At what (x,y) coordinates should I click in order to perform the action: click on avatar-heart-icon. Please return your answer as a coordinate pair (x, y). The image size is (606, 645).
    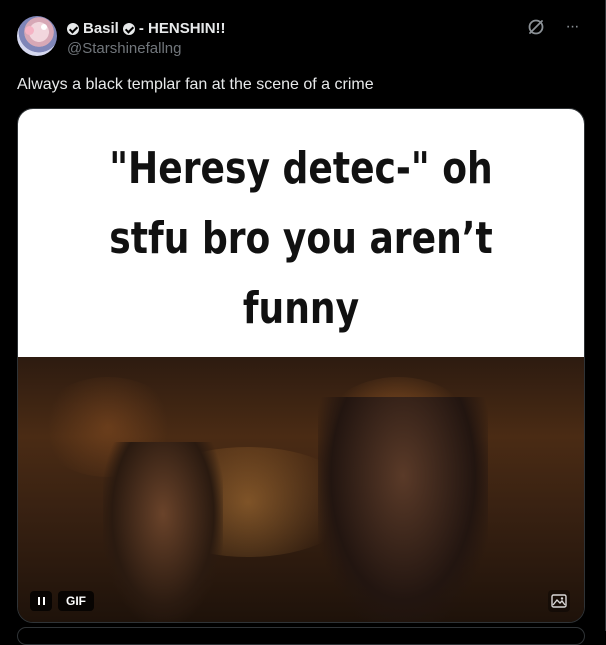
    Looking at the image, I should click on (29, 30).